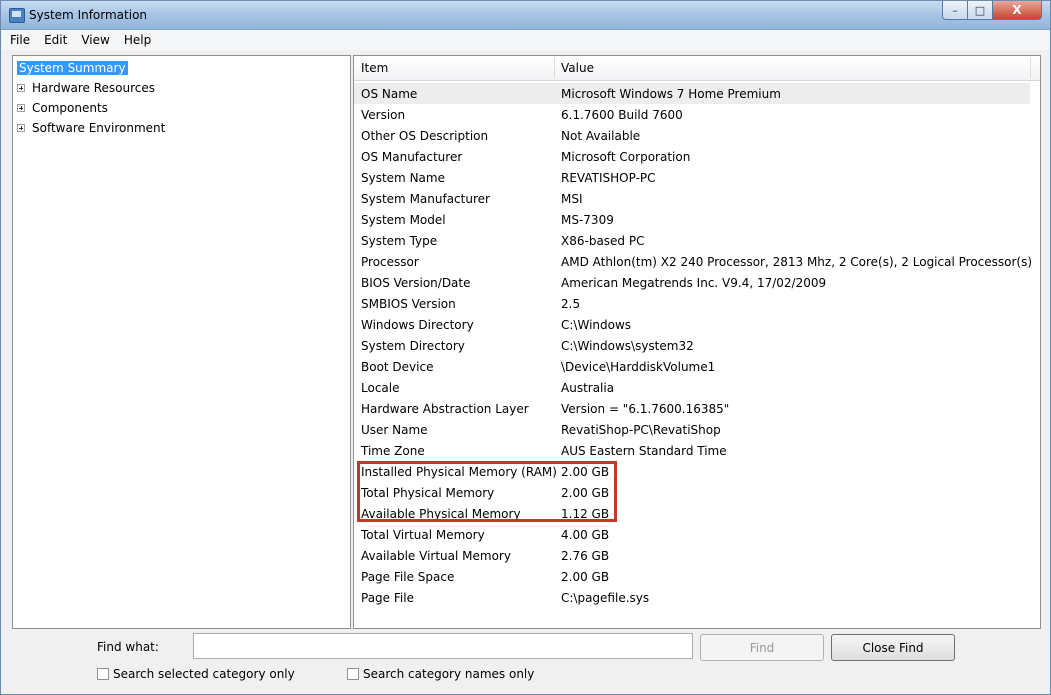 The width and height of the screenshot is (1051, 695). I want to click on search-selected-category-option: Search selected category only, so click(196, 674).